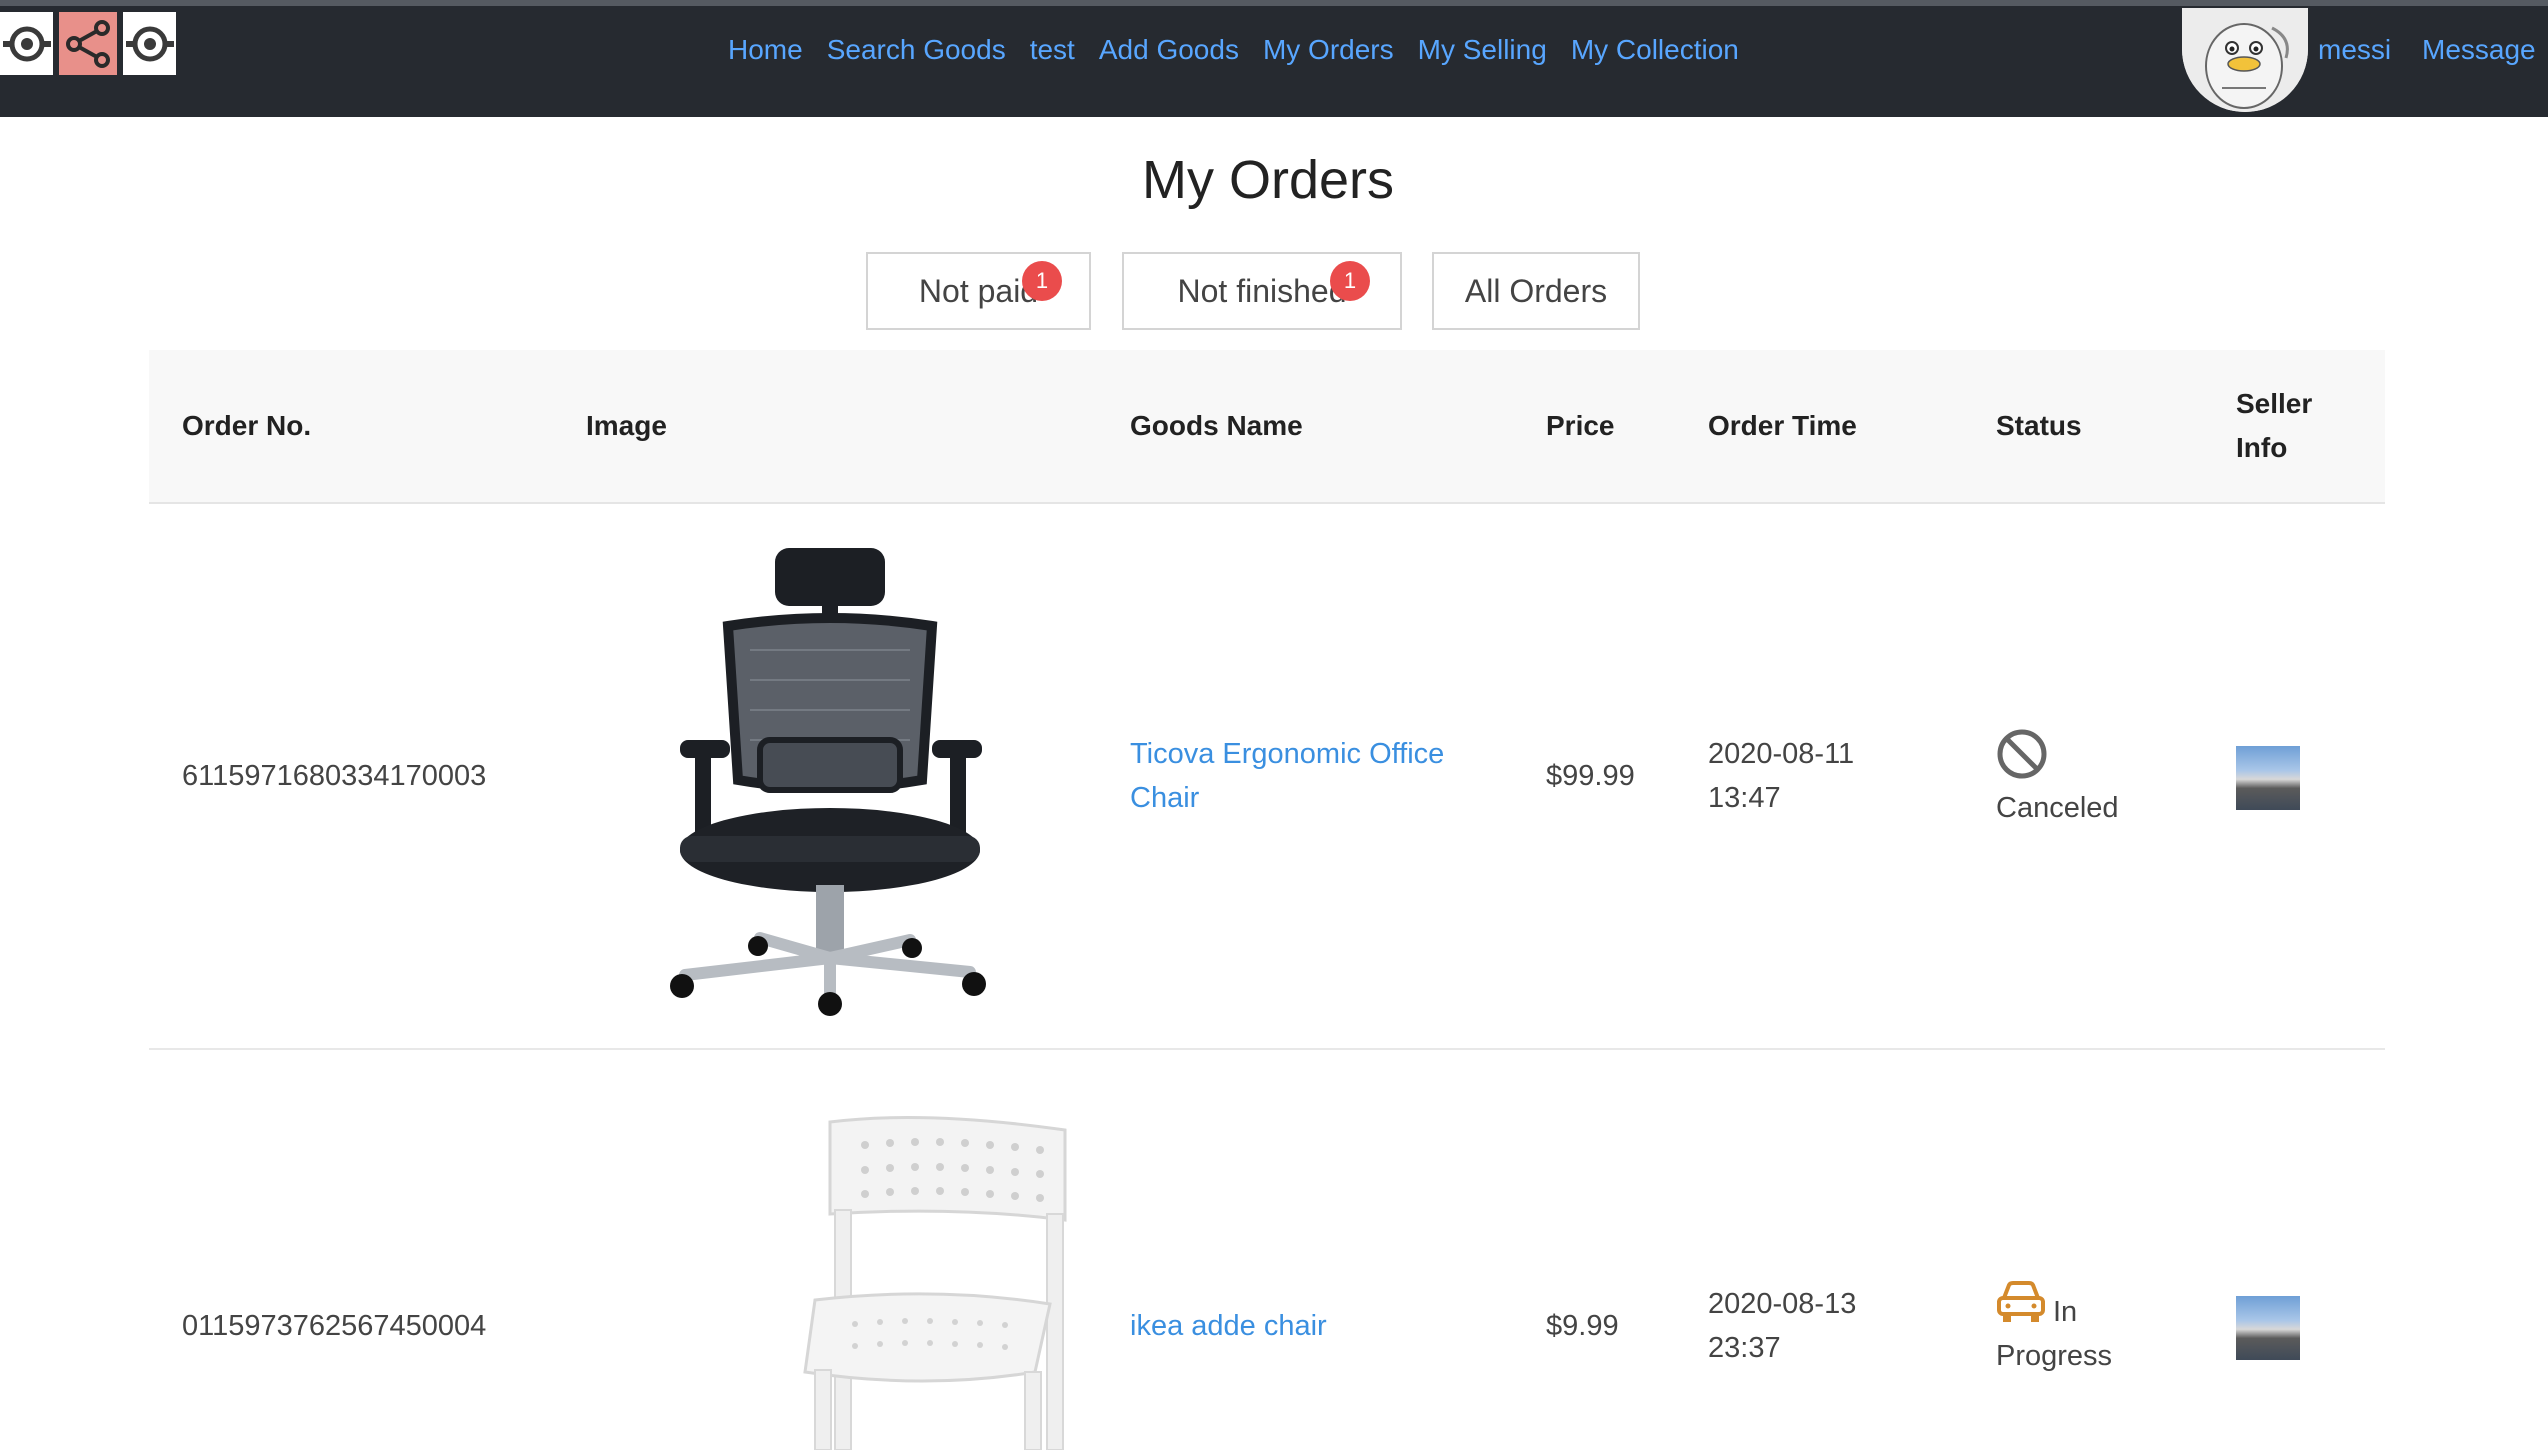 This screenshot has width=2548, height=1455. What do you see at coordinates (1287, 776) in the screenshot?
I see `goods-name-link: Ticova Ergonomic Office Chair` at bounding box center [1287, 776].